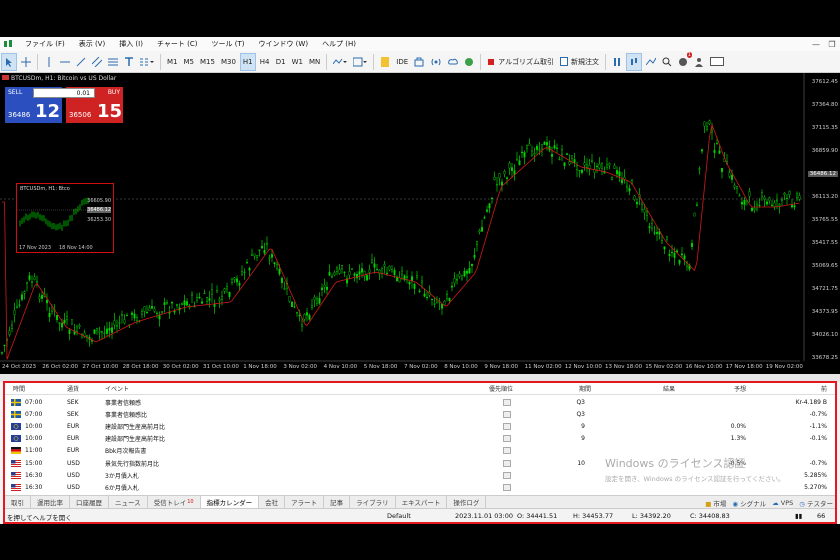  Describe the element at coordinates (699, 62) in the screenshot. I see `account-icon` at that location.